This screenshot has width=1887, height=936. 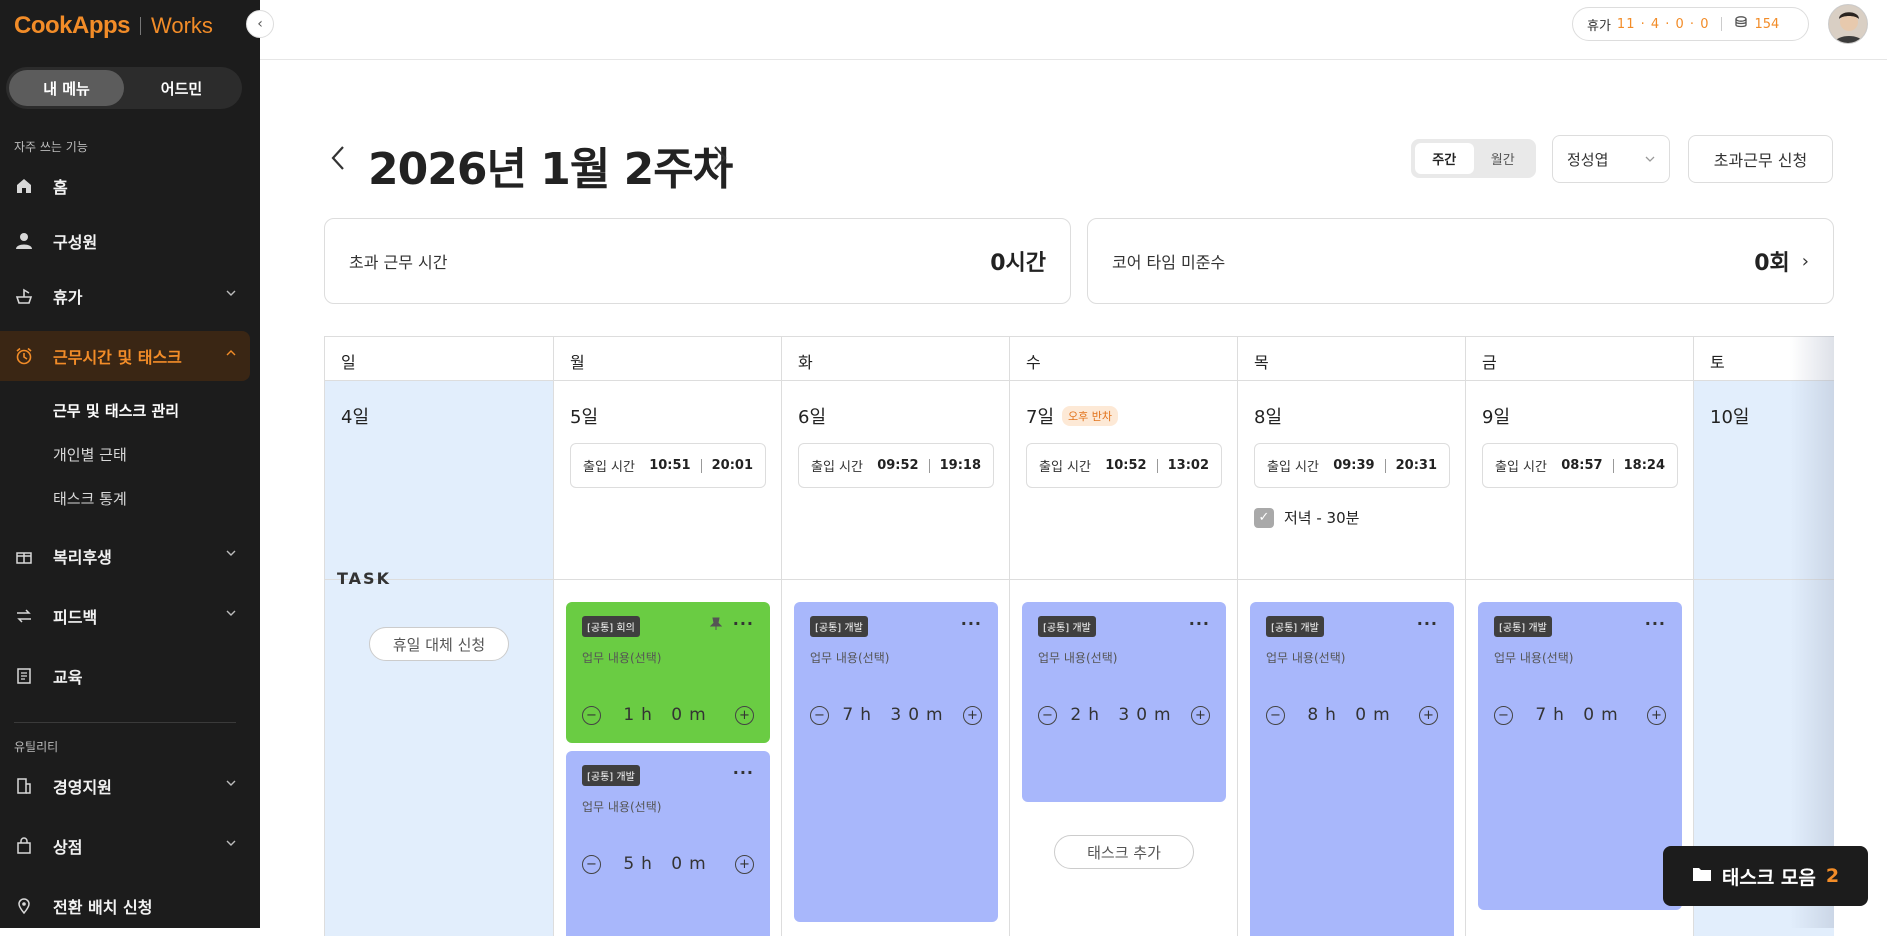 I want to click on date-number: 9일, so click(x=1496, y=417).